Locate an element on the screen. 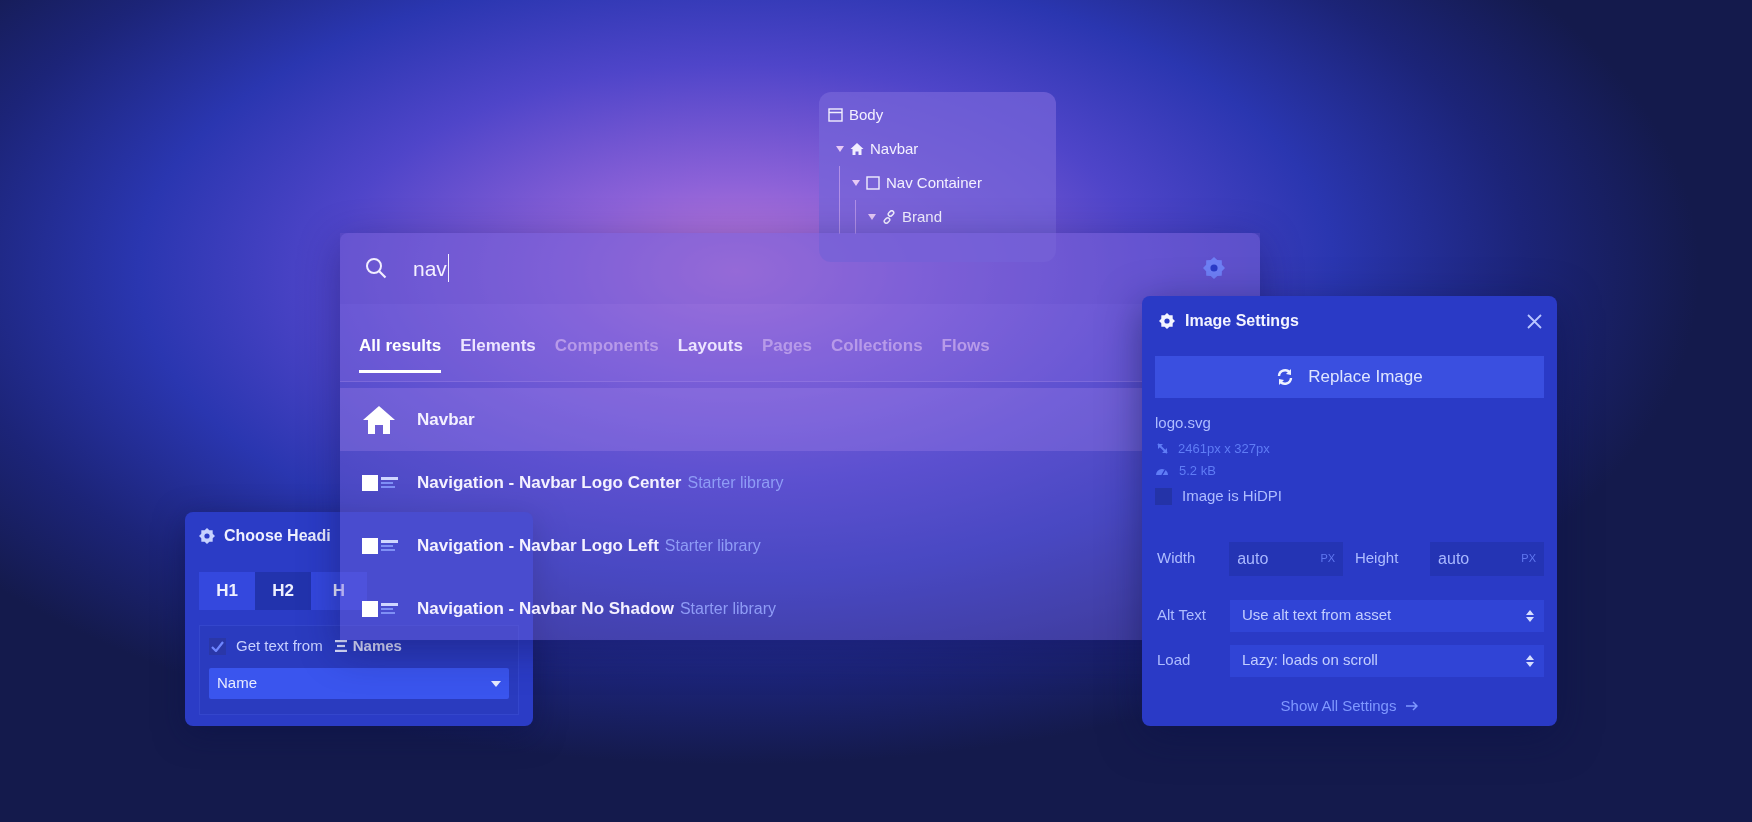 This screenshot has width=1752, height=822. field-label: Load is located at coordinates (1174, 660).